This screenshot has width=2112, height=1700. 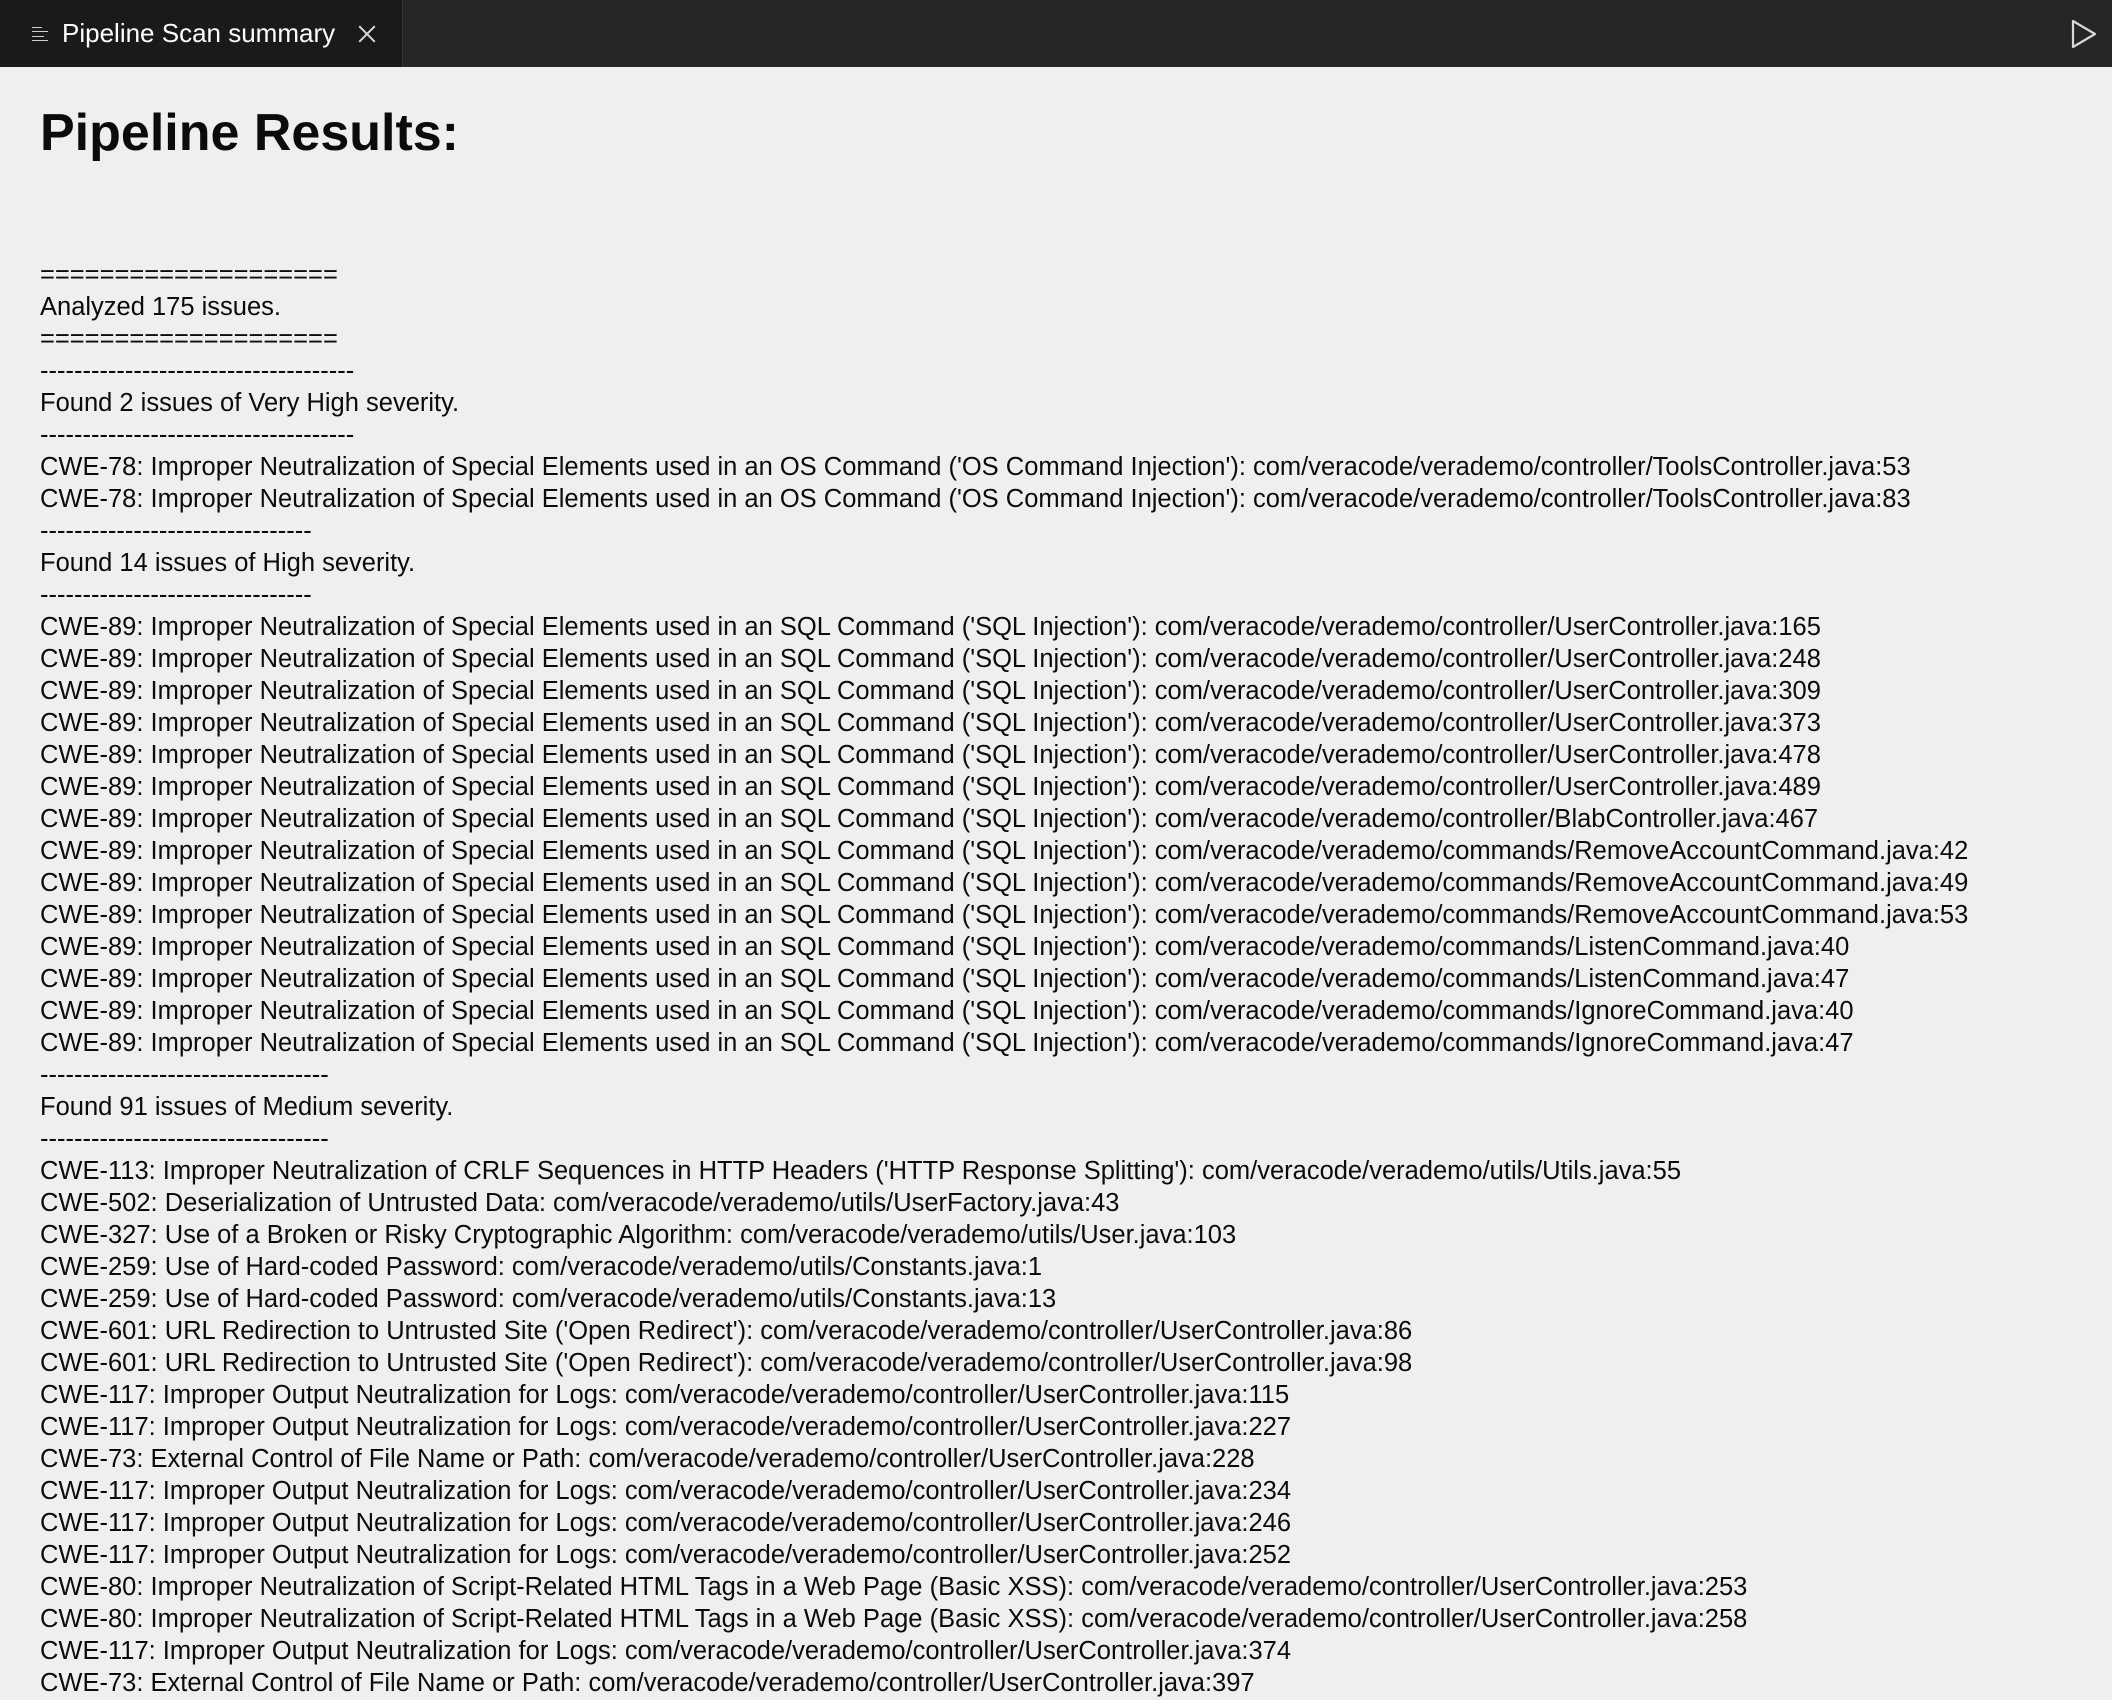 What do you see at coordinates (41, 34) in the screenshot?
I see `preview-icon` at bounding box center [41, 34].